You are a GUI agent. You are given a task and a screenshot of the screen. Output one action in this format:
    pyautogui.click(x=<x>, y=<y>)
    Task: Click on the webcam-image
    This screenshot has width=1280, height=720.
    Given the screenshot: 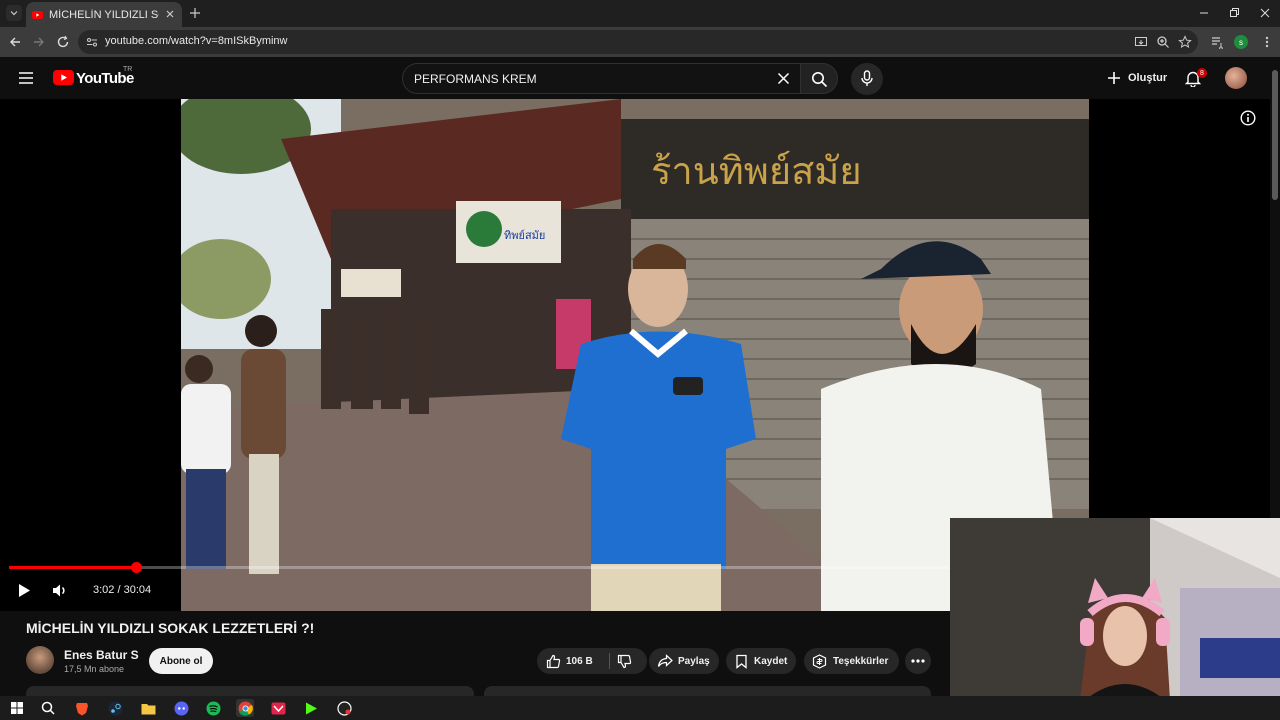 What is the action you would take?
    pyautogui.click(x=1115, y=609)
    